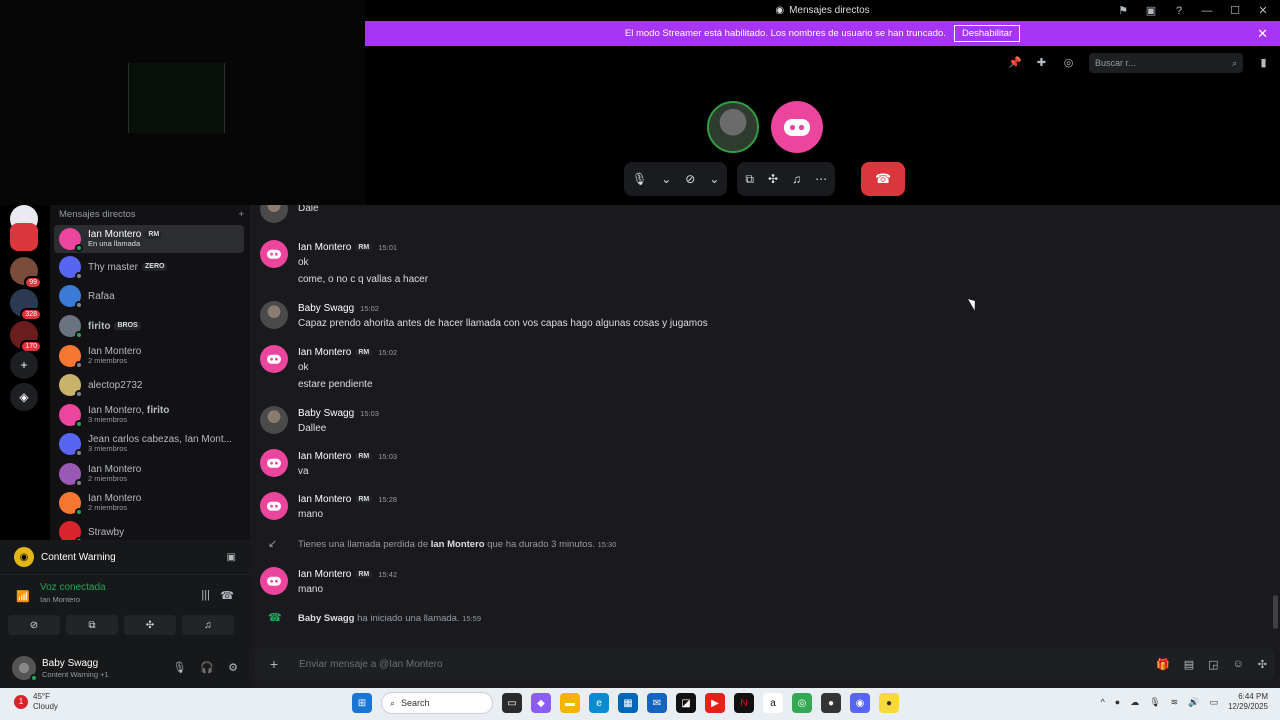 The image size is (1280, 720). What do you see at coordinates (883, 179) in the screenshot?
I see `end-call-button: ☎` at bounding box center [883, 179].